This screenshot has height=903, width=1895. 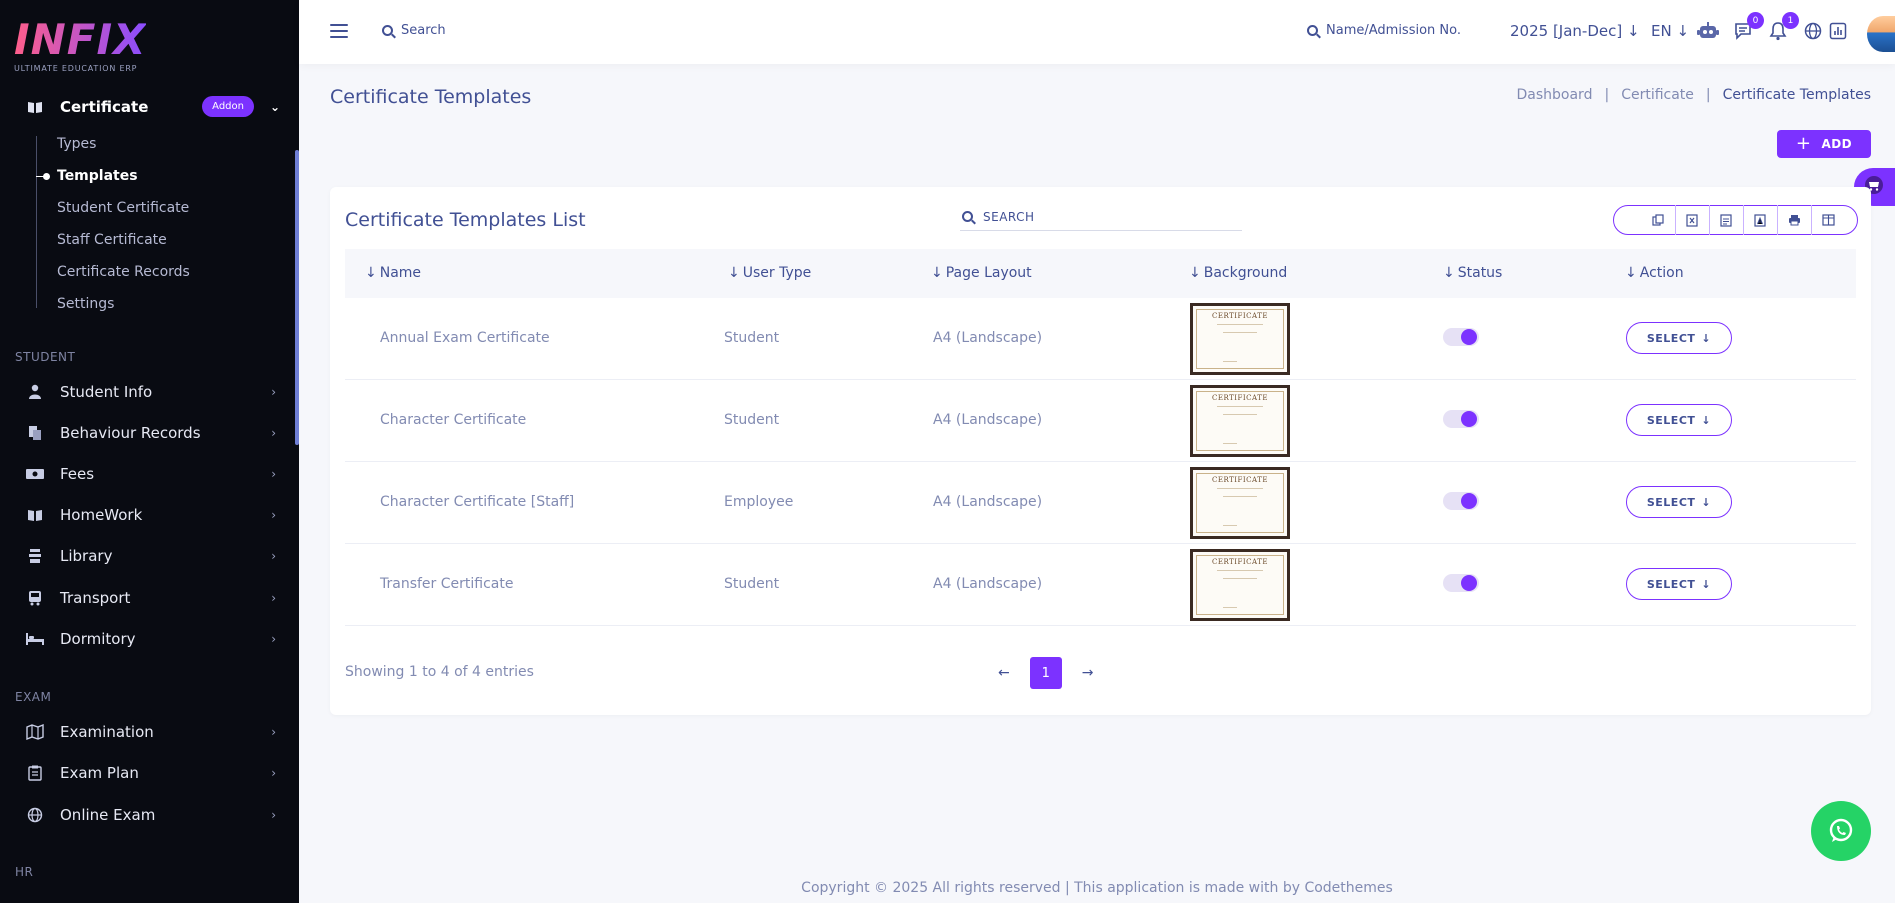 What do you see at coordinates (151, 556) in the screenshot?
I see `sidebar-item-library: Library ›` at bounding box center [151, 556].